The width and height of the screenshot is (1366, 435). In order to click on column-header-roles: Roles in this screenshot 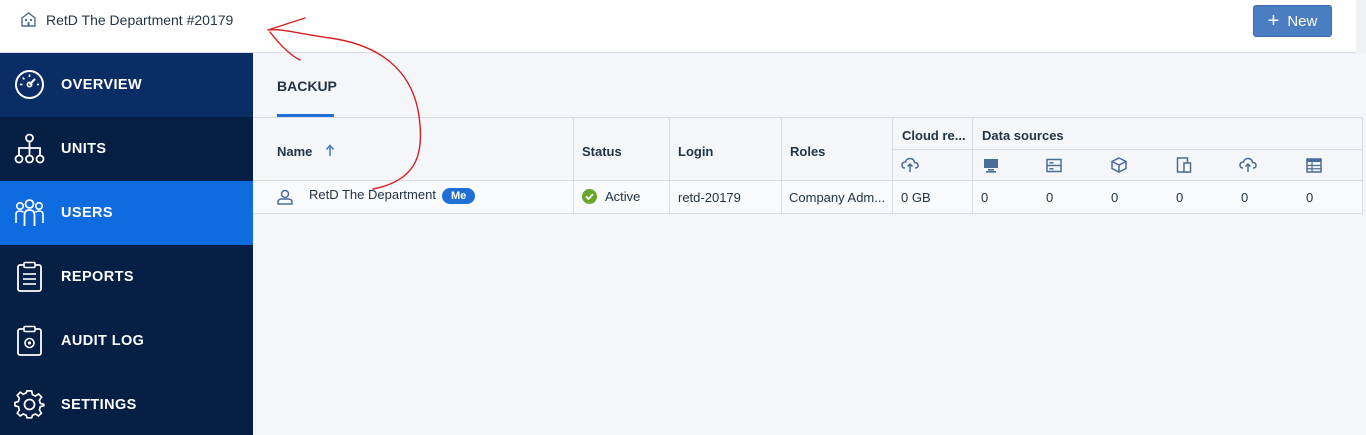, I will do `click(807, 151)`.